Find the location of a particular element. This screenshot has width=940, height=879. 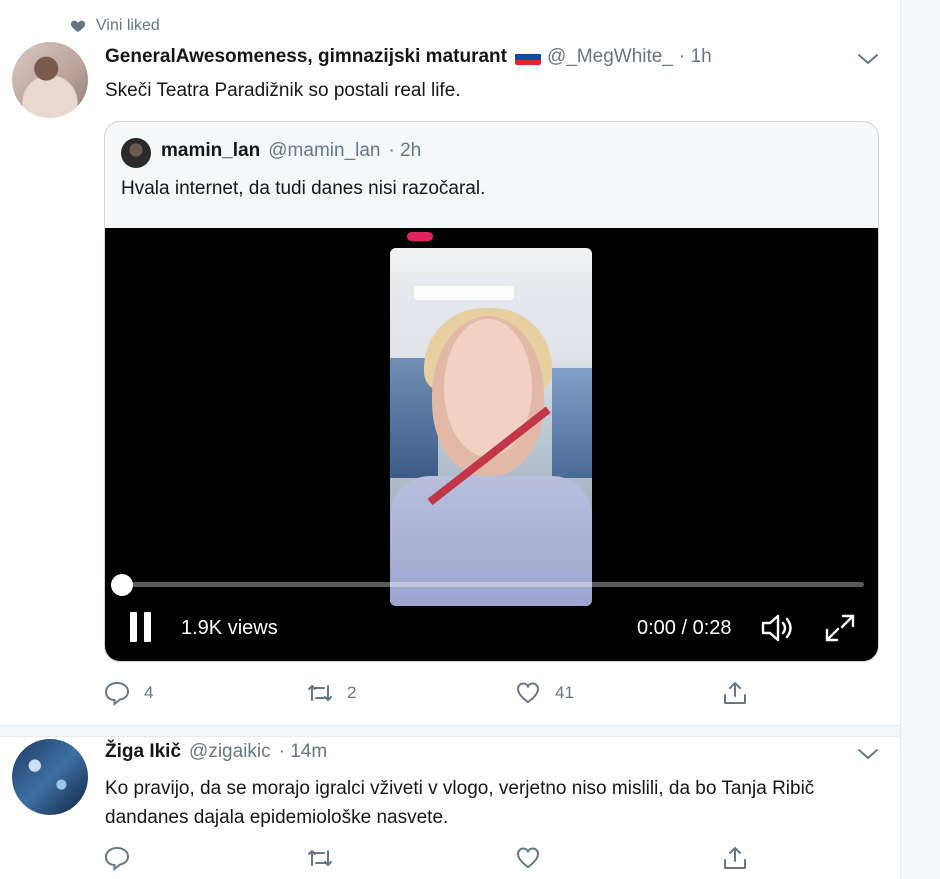

reply-button: 4 is located at coordinates (128, 693).